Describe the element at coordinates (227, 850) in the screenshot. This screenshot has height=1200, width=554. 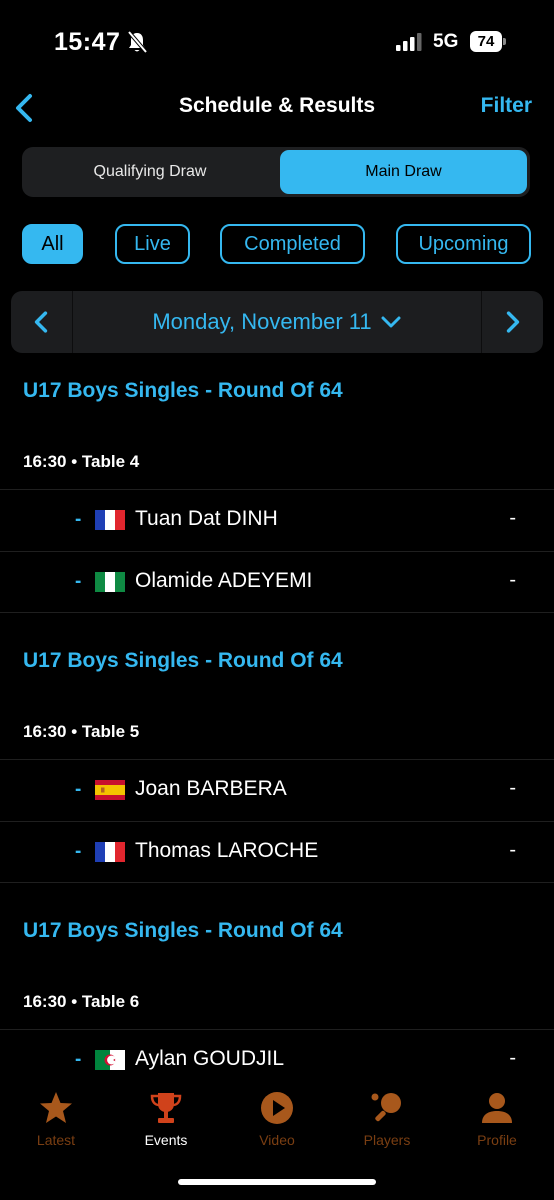
I see `player-name: Thomas LAROCHE` at that location.